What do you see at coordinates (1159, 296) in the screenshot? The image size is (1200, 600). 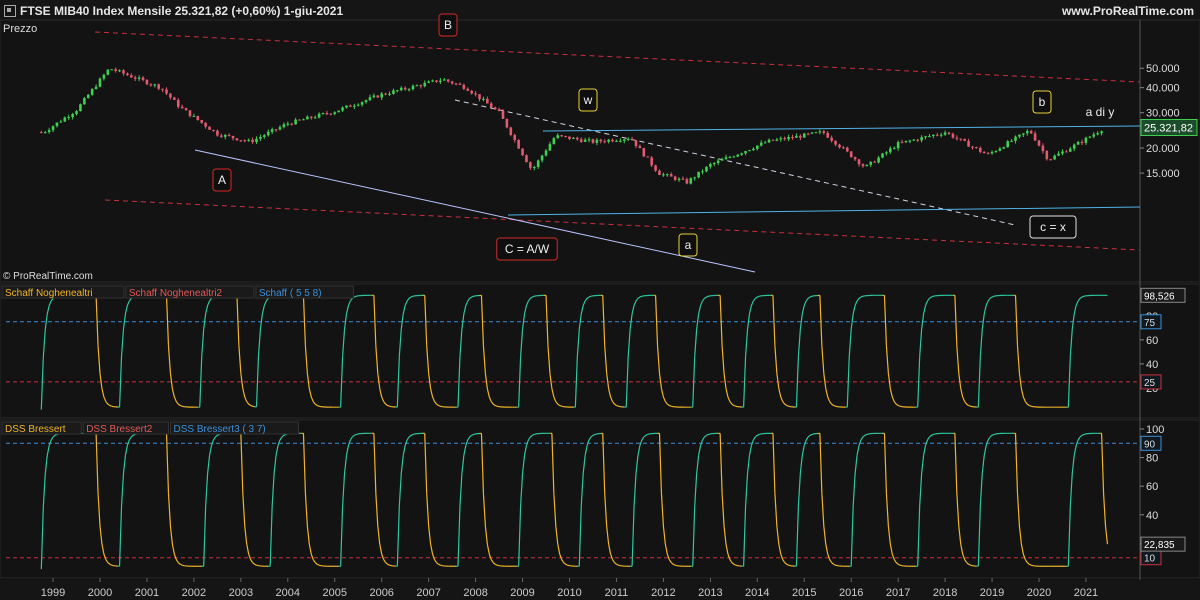 I see `osc-last-value: 98,526` at bounding box center [1159, 296].